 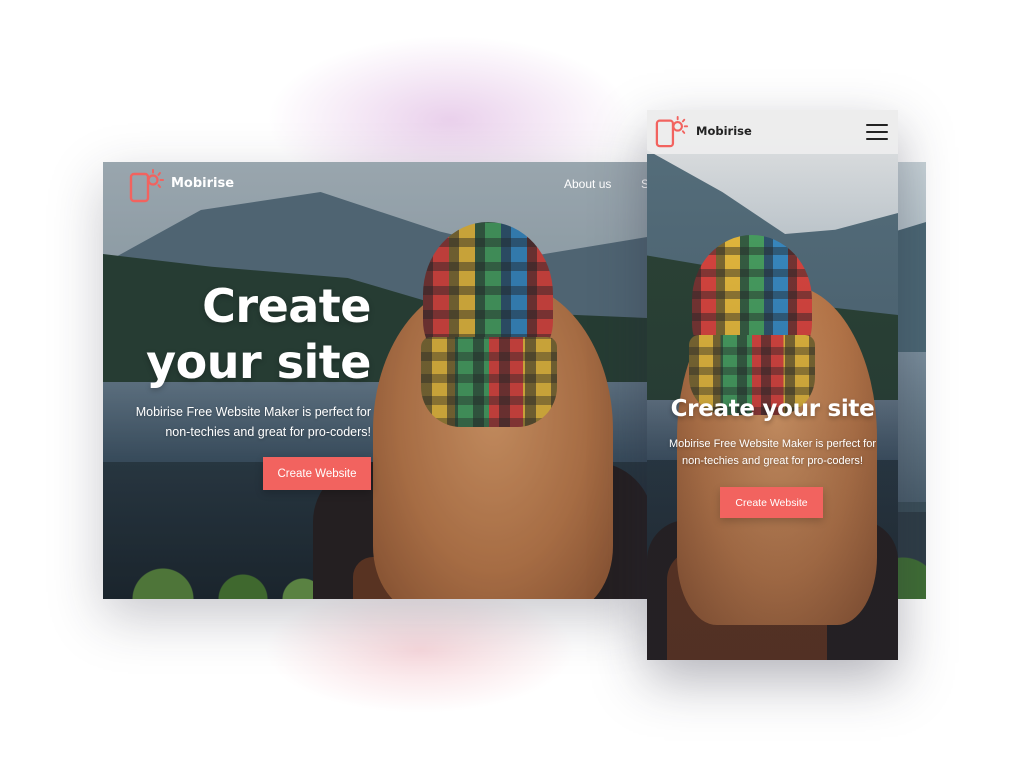 I want to click on hamburger-menu-icon, so click(x=877, y=132).